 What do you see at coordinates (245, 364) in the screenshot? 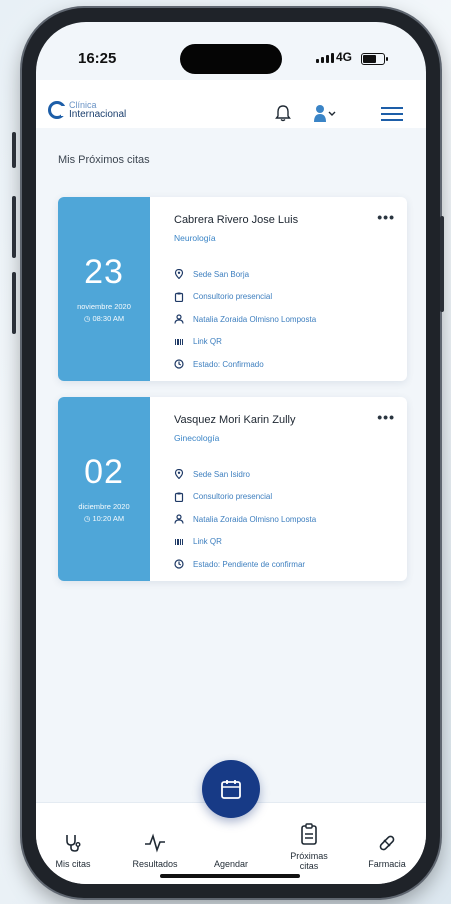
I see `status-row: Estado: Confirmado` at bounding box center [245, 364].